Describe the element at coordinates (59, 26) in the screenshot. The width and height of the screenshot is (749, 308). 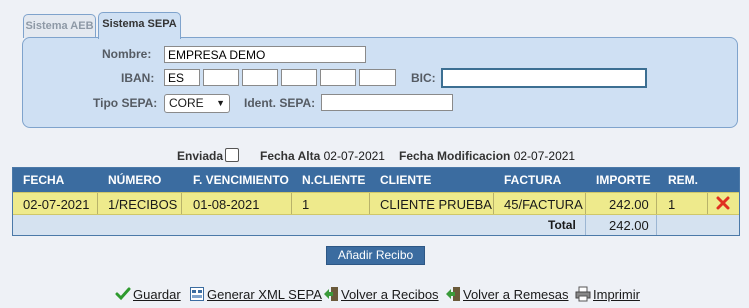
I see `tab-sistema-aeb: Sistema AEB` at that location.